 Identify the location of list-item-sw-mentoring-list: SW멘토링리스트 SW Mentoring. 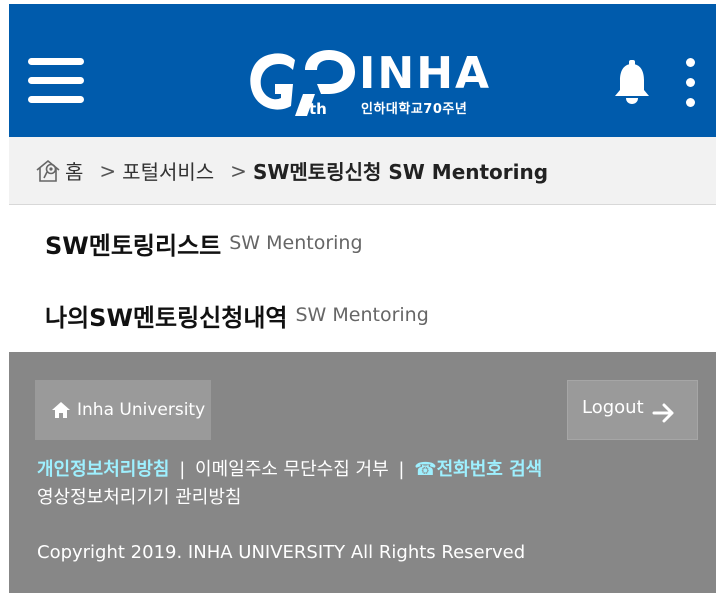
(362, 243).